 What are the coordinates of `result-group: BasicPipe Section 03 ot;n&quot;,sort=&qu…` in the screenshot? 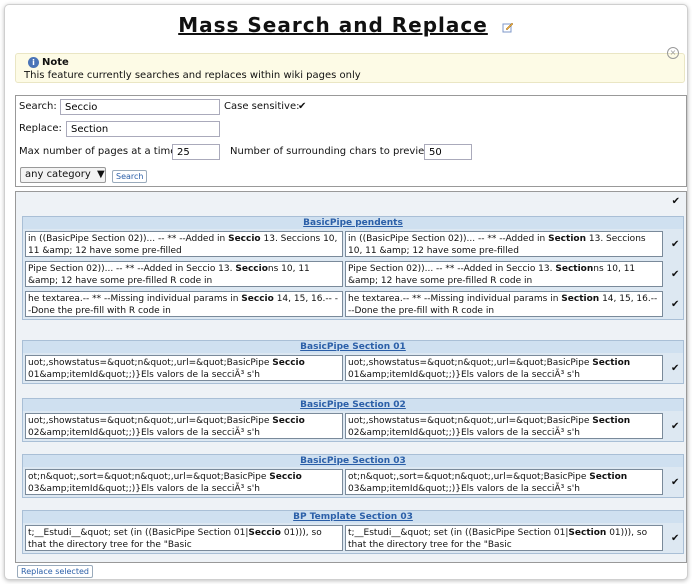 It's located at (353, 476).